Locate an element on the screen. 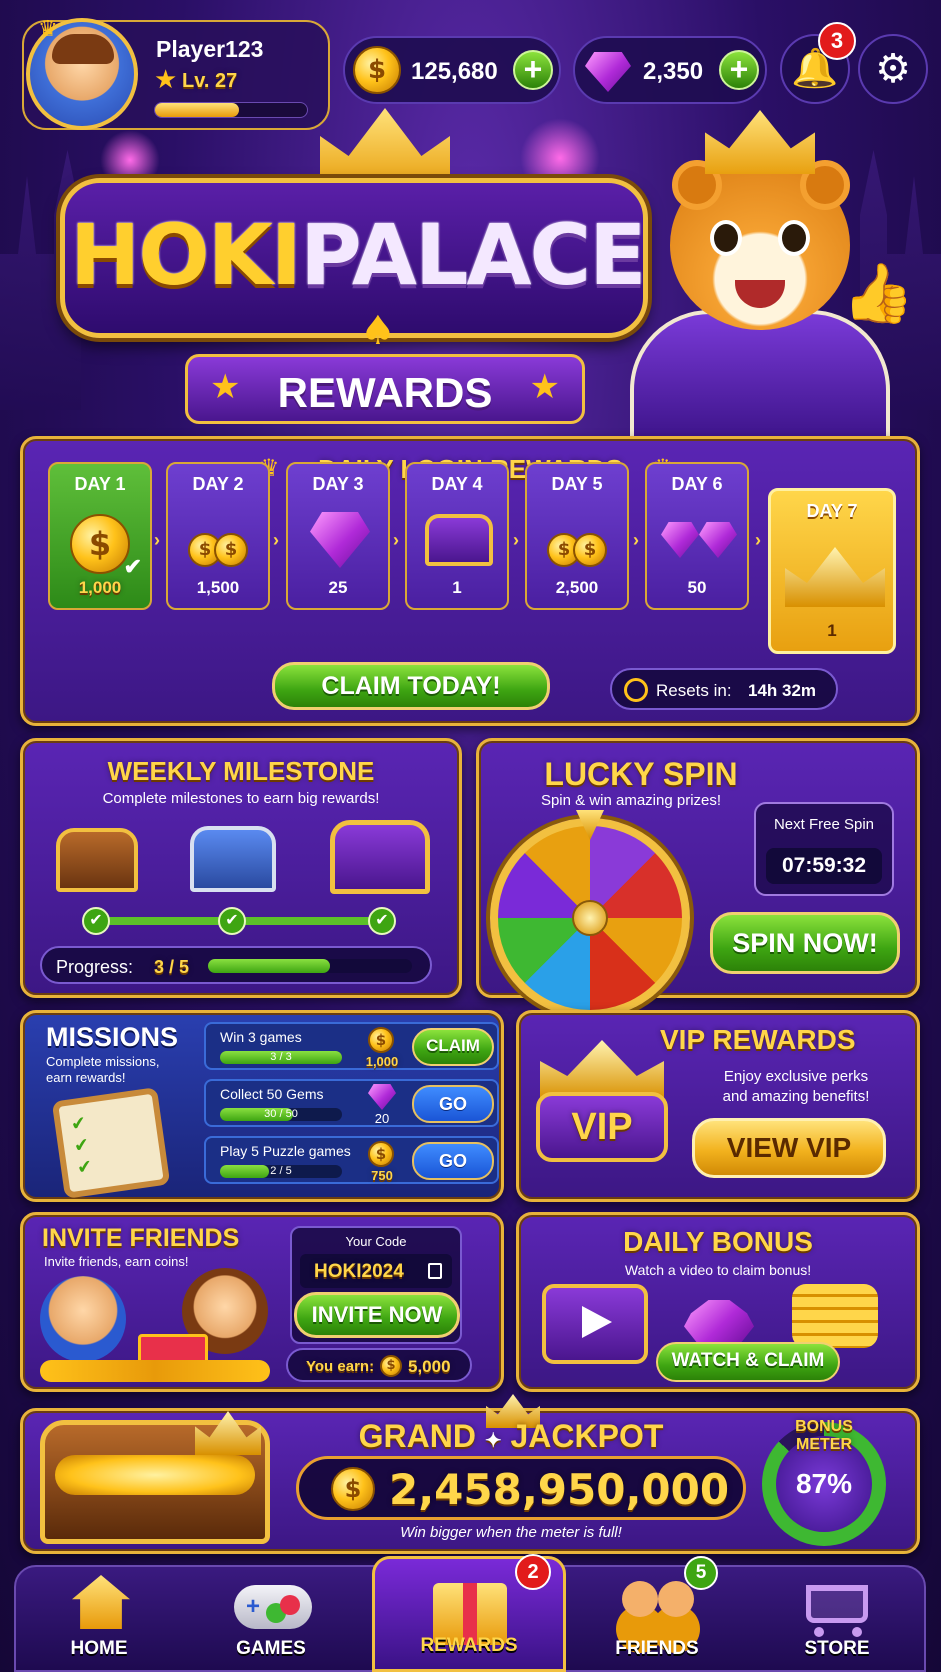  day-6: DAY 6 50 is located at coordinates (697, 536).